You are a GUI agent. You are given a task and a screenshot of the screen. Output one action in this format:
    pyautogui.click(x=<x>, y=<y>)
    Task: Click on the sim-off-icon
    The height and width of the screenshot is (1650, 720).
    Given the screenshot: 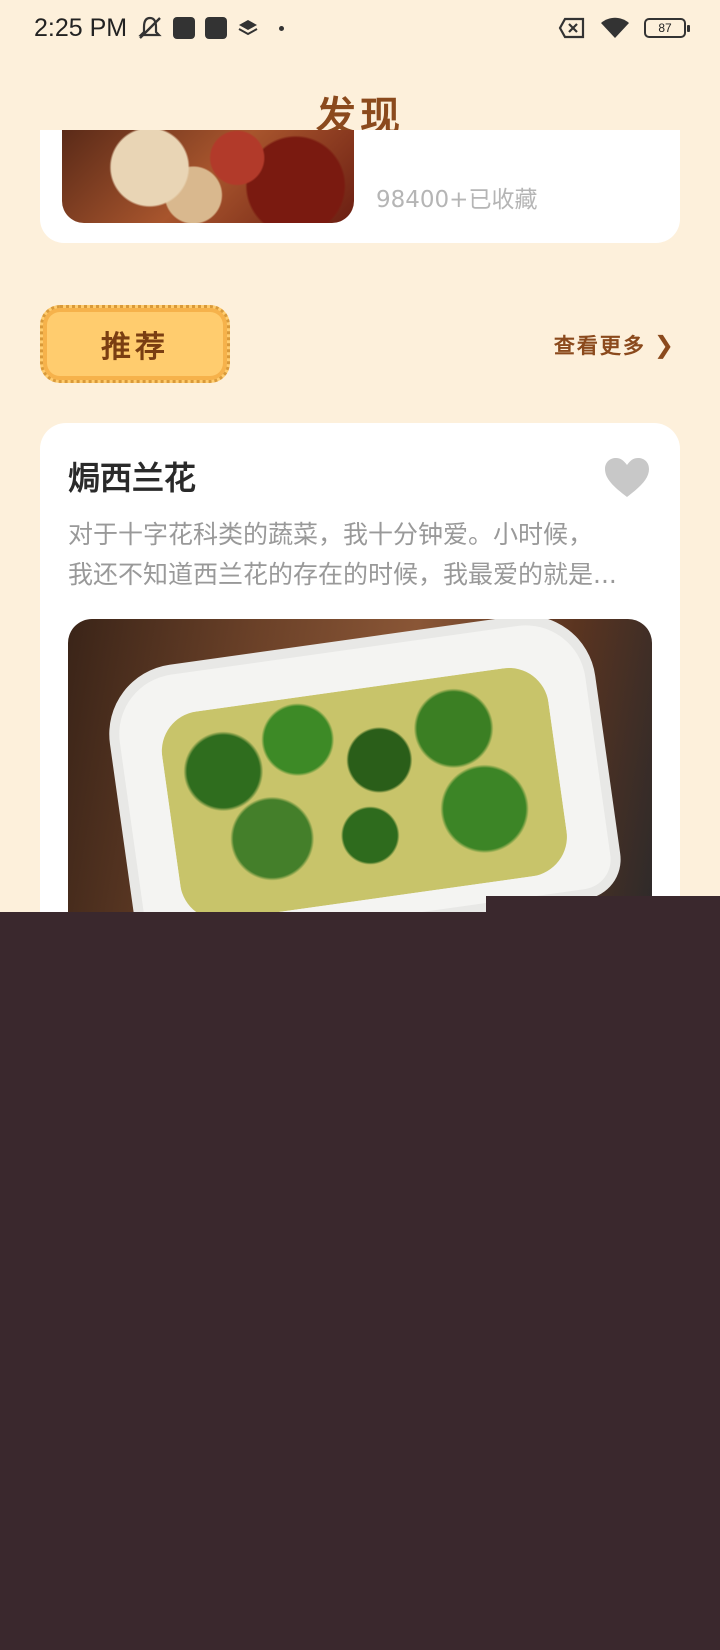 What is the action you would take?
    pyautogui.click(x=571, y=28)
    